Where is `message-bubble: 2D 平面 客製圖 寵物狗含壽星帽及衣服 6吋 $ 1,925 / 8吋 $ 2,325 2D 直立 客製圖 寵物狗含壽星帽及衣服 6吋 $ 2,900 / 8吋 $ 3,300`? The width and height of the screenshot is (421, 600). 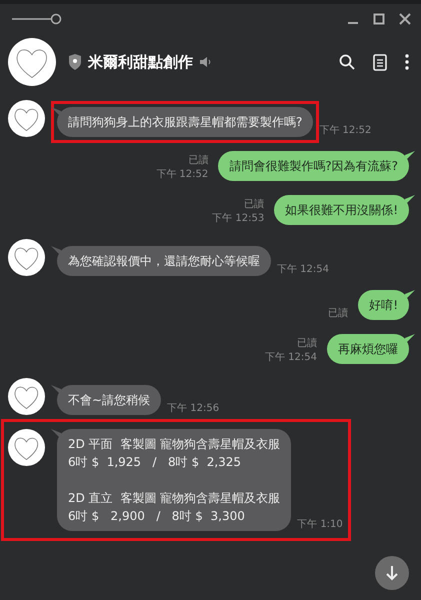 message-bubble: 2D 平面 客製圖 寵物狗含壽星帽及衣服 6吋 $ 1,925 / 8吋 $ 2,325 2D 直立 客製圖 寵物狗含壽星帽及衣服 6吋 $ 2,900 / 8吋 $ 3,300 is located at coordinates (174, 480).